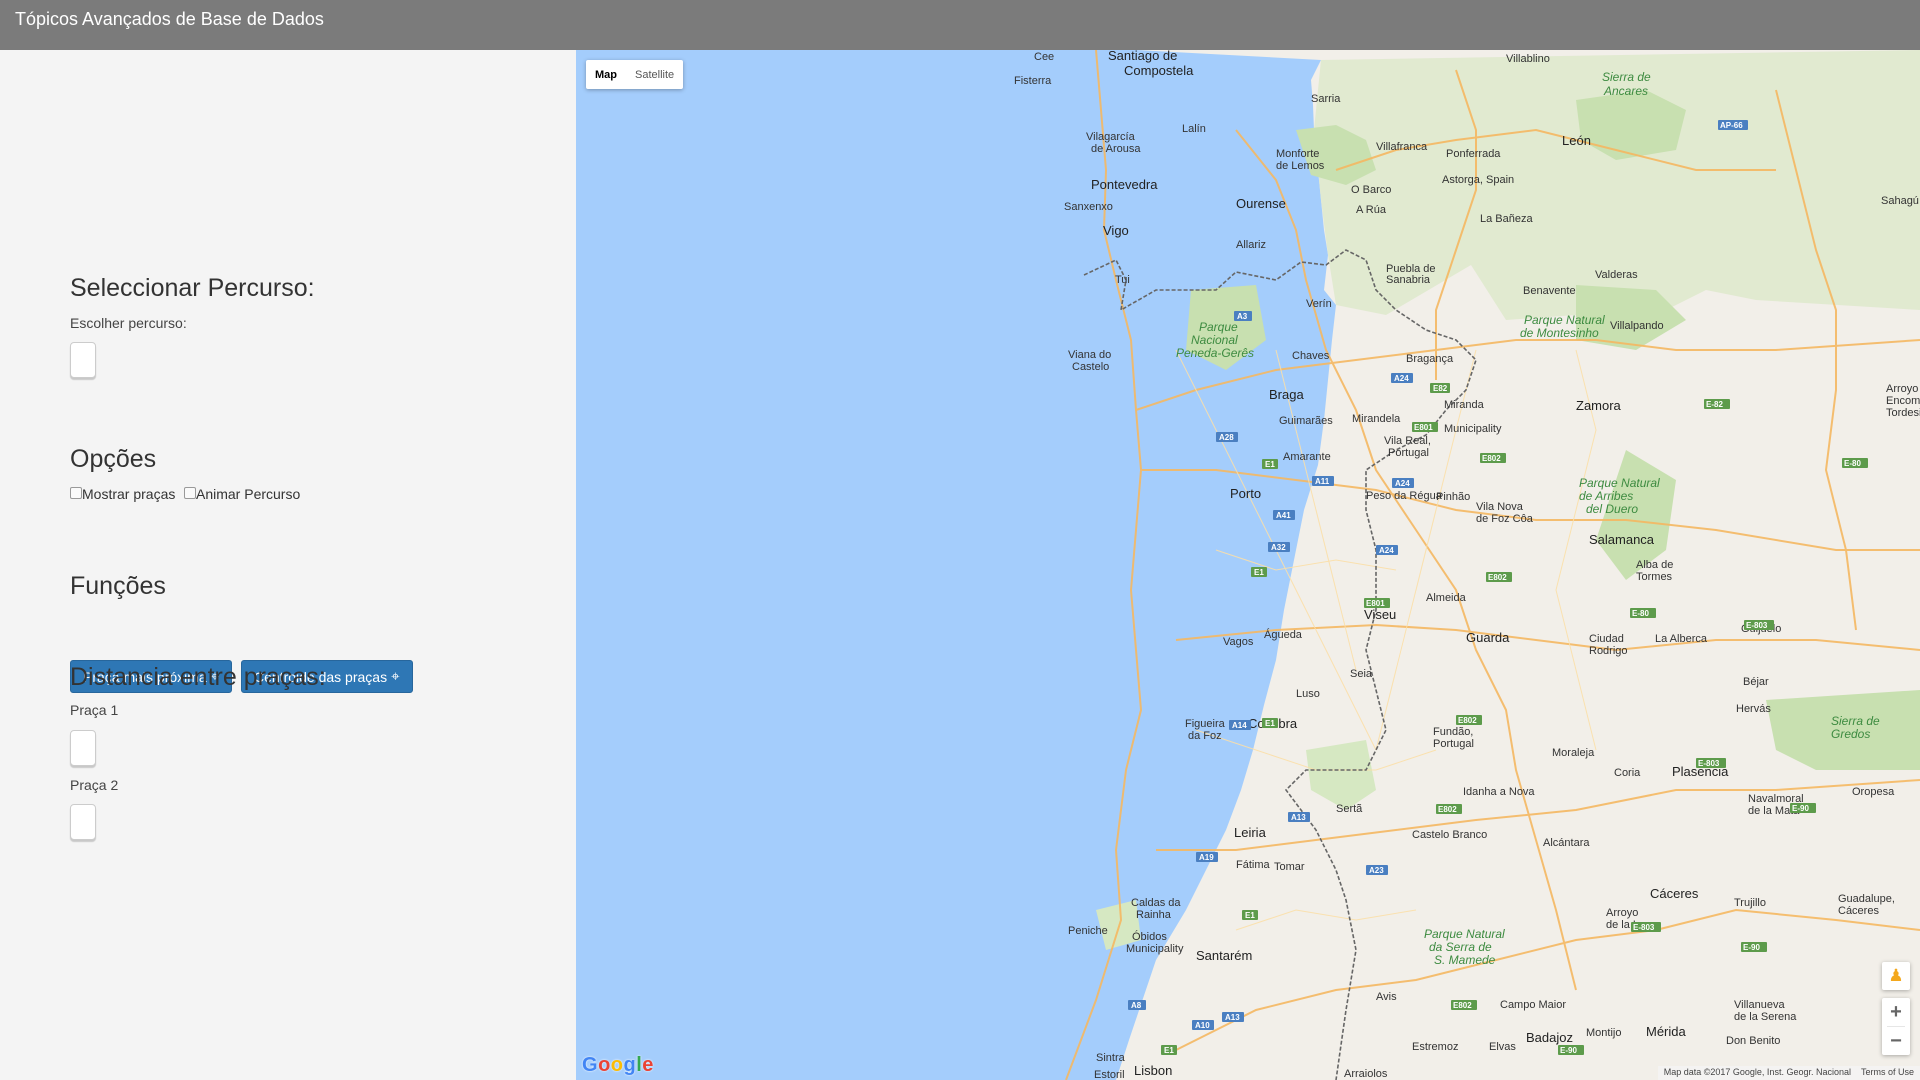 This screenshot has height=1080, width=1920. I want to click on place-label-chaves: Chaves, so click(1311, 356).